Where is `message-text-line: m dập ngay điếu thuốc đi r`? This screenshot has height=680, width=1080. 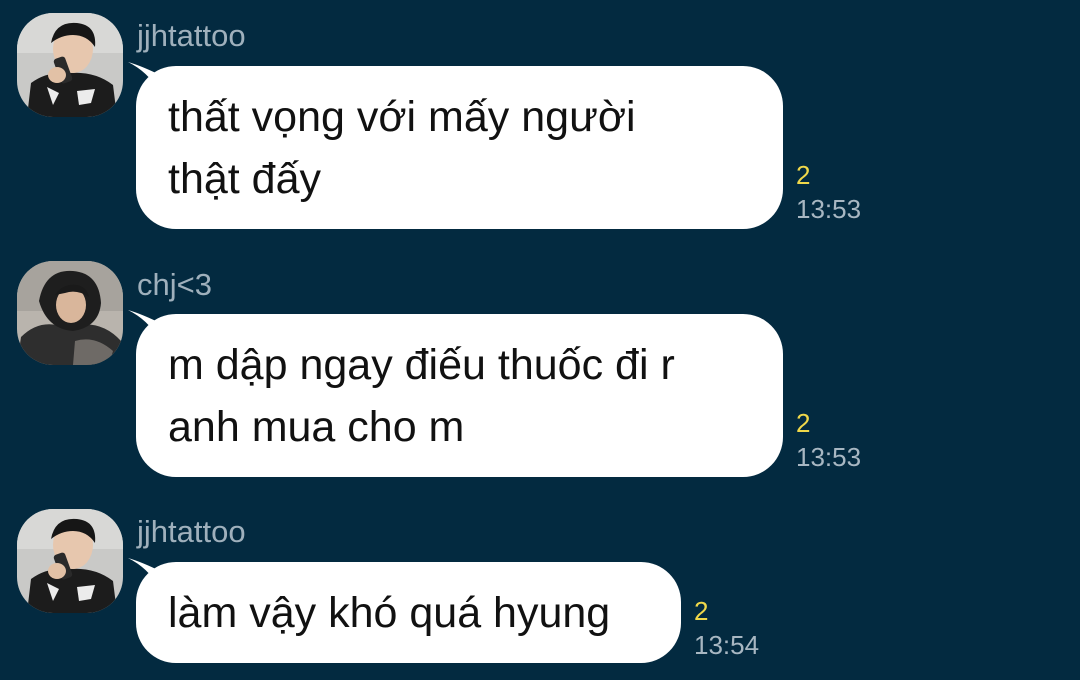
message-text-line: m dập ngay điếu thuốc đi r is located at coordinates (421, 364).